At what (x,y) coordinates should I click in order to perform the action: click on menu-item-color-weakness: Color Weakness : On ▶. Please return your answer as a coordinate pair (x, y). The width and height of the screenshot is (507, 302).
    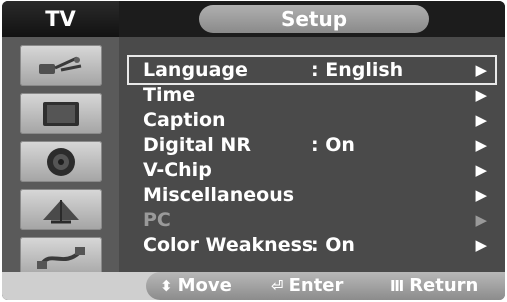
    Looking at the image, I should click on (312, 245).